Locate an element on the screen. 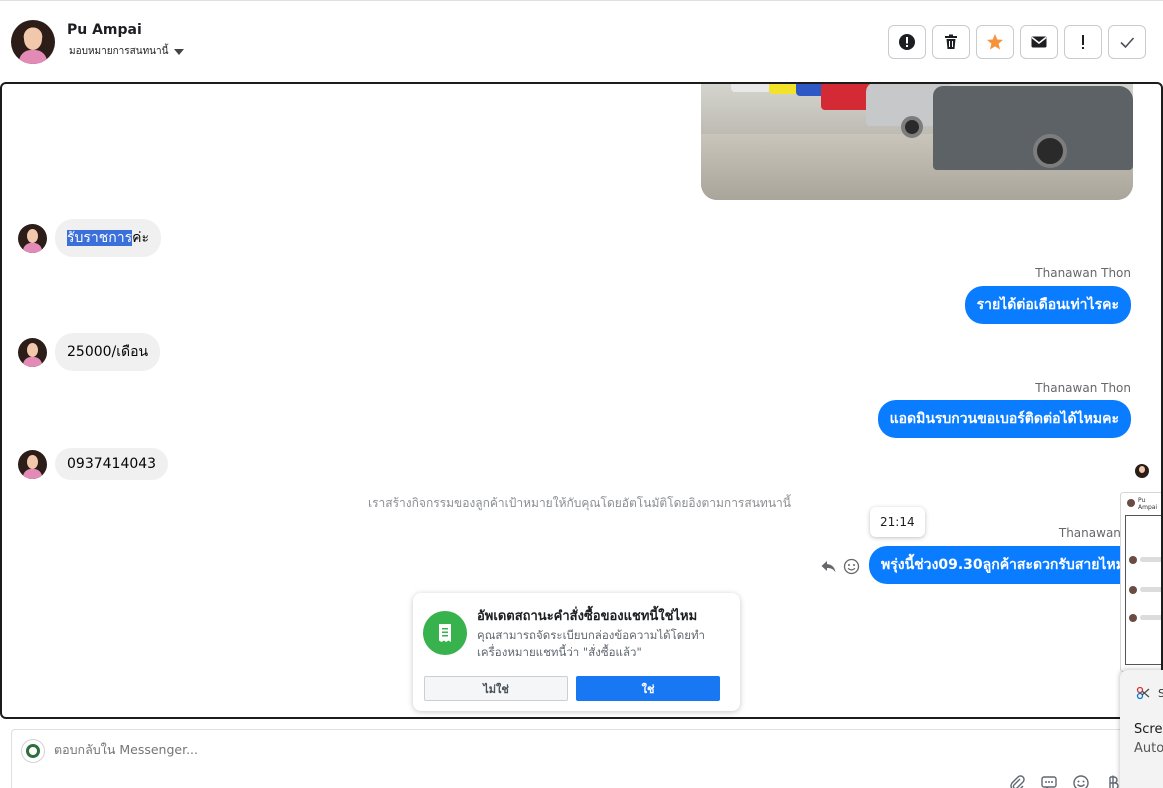  envelope-icon is located at coordinates (1039, 42).